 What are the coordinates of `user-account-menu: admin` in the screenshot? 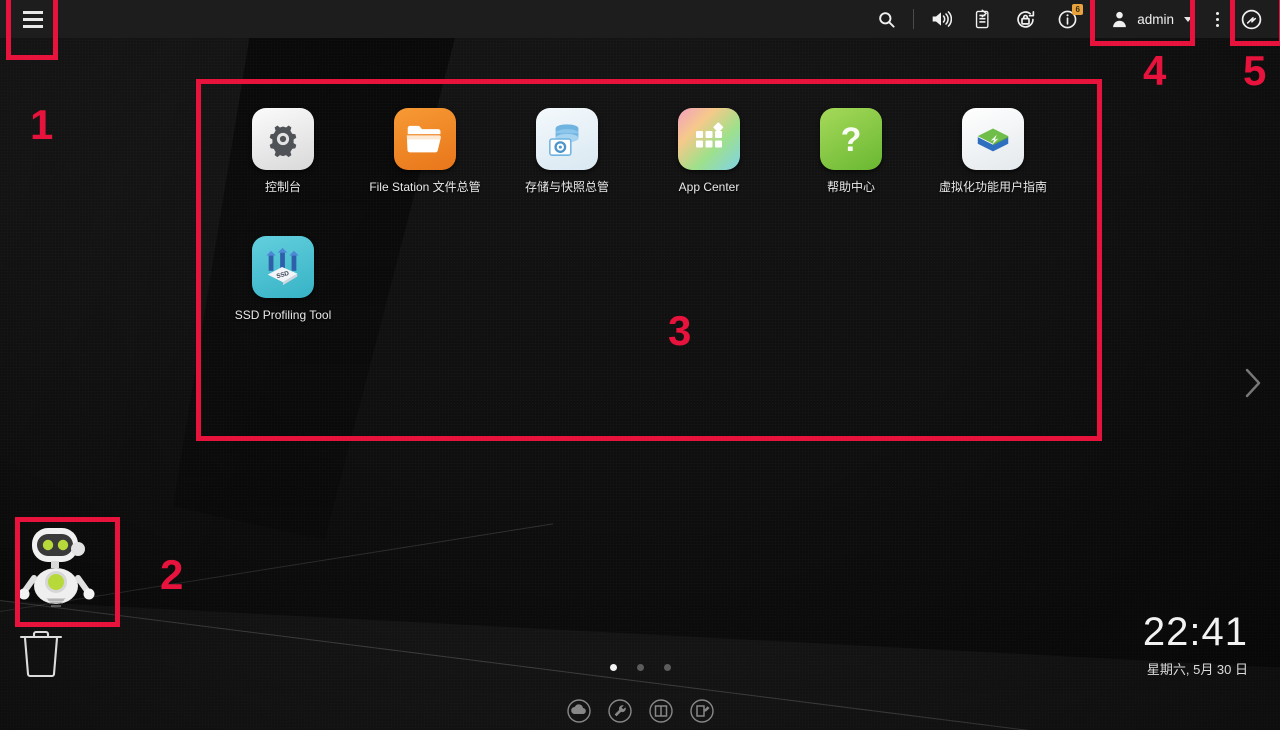 It's located at (1152, 19).